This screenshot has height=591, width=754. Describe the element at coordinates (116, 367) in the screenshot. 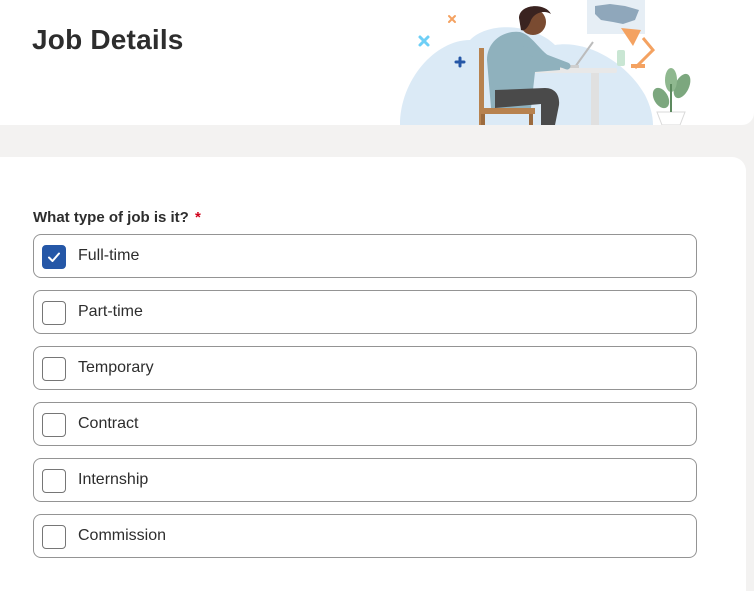

I see `option-label: Temporary` at that location.